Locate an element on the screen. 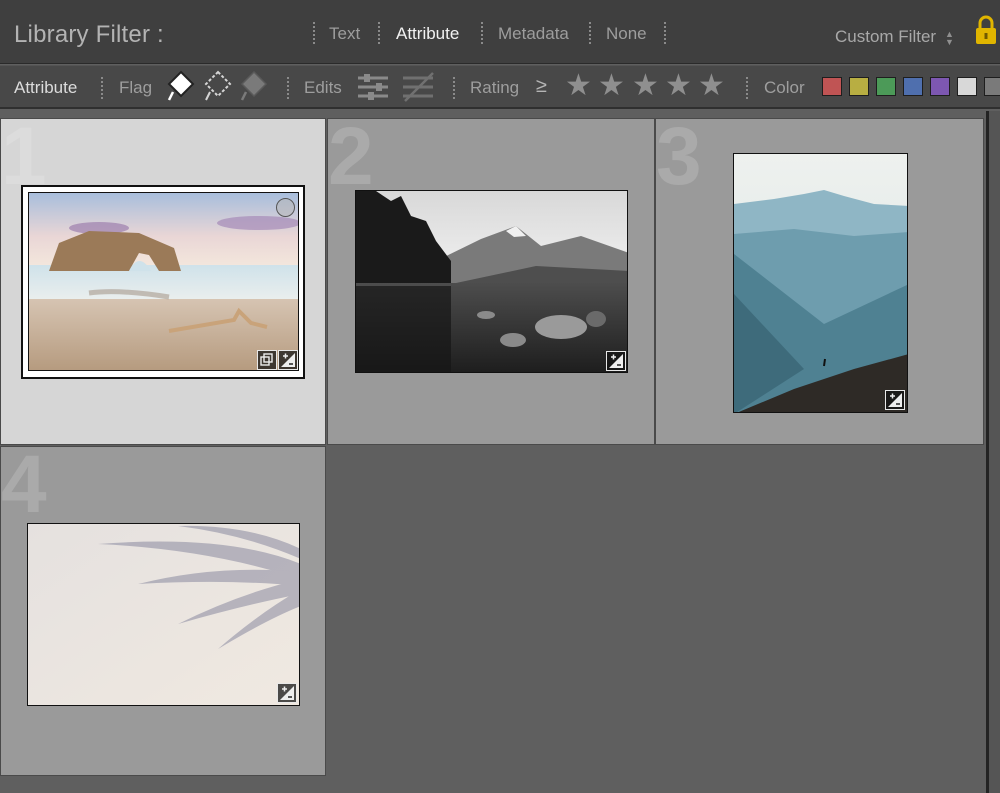 Image resolution: width=1000 pixels, height=793 pixels. unflagged-filter-icon is located at coordinates (218, 86).